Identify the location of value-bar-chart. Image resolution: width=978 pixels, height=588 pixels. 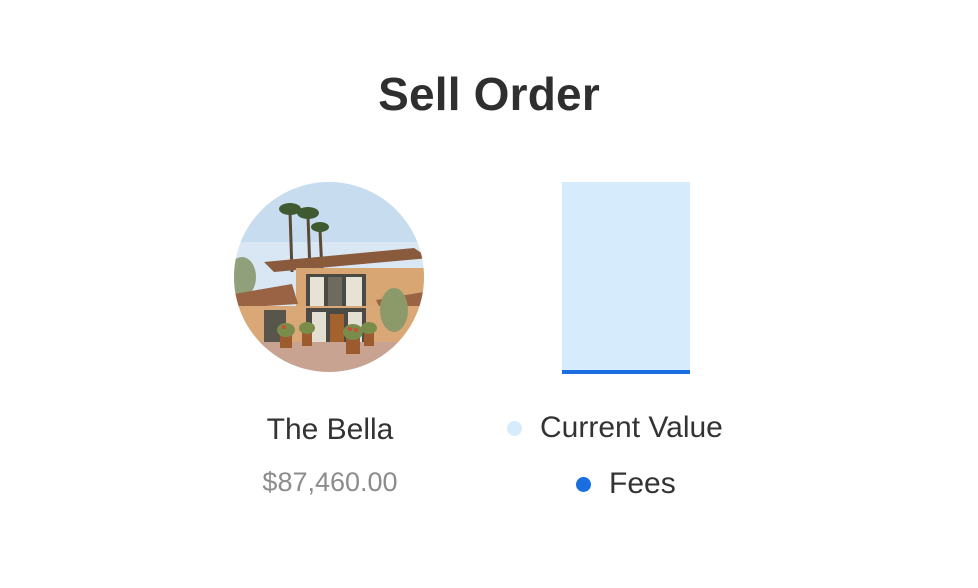
(626, 278).